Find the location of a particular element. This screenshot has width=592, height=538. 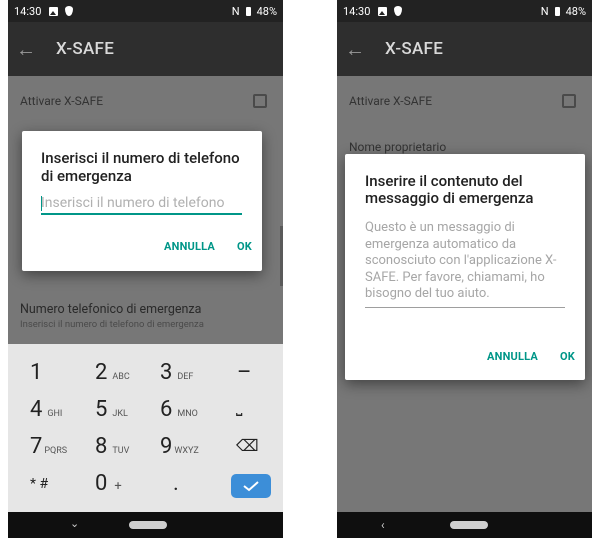

phone-number-input: Inserisci il numero di telefono is located at coordinates (141, 205).